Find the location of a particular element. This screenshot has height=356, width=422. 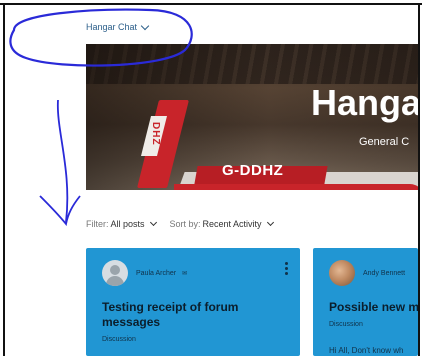

filter-value: All posts is located at coordinates (128, 224).